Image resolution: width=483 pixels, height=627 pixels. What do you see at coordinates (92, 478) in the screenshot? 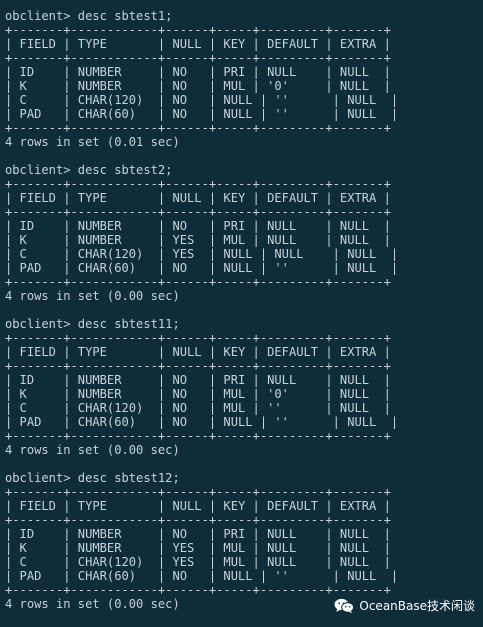
I see `command-prompt: obclient> desc sbtest12;` at bounding box center [92, 478].